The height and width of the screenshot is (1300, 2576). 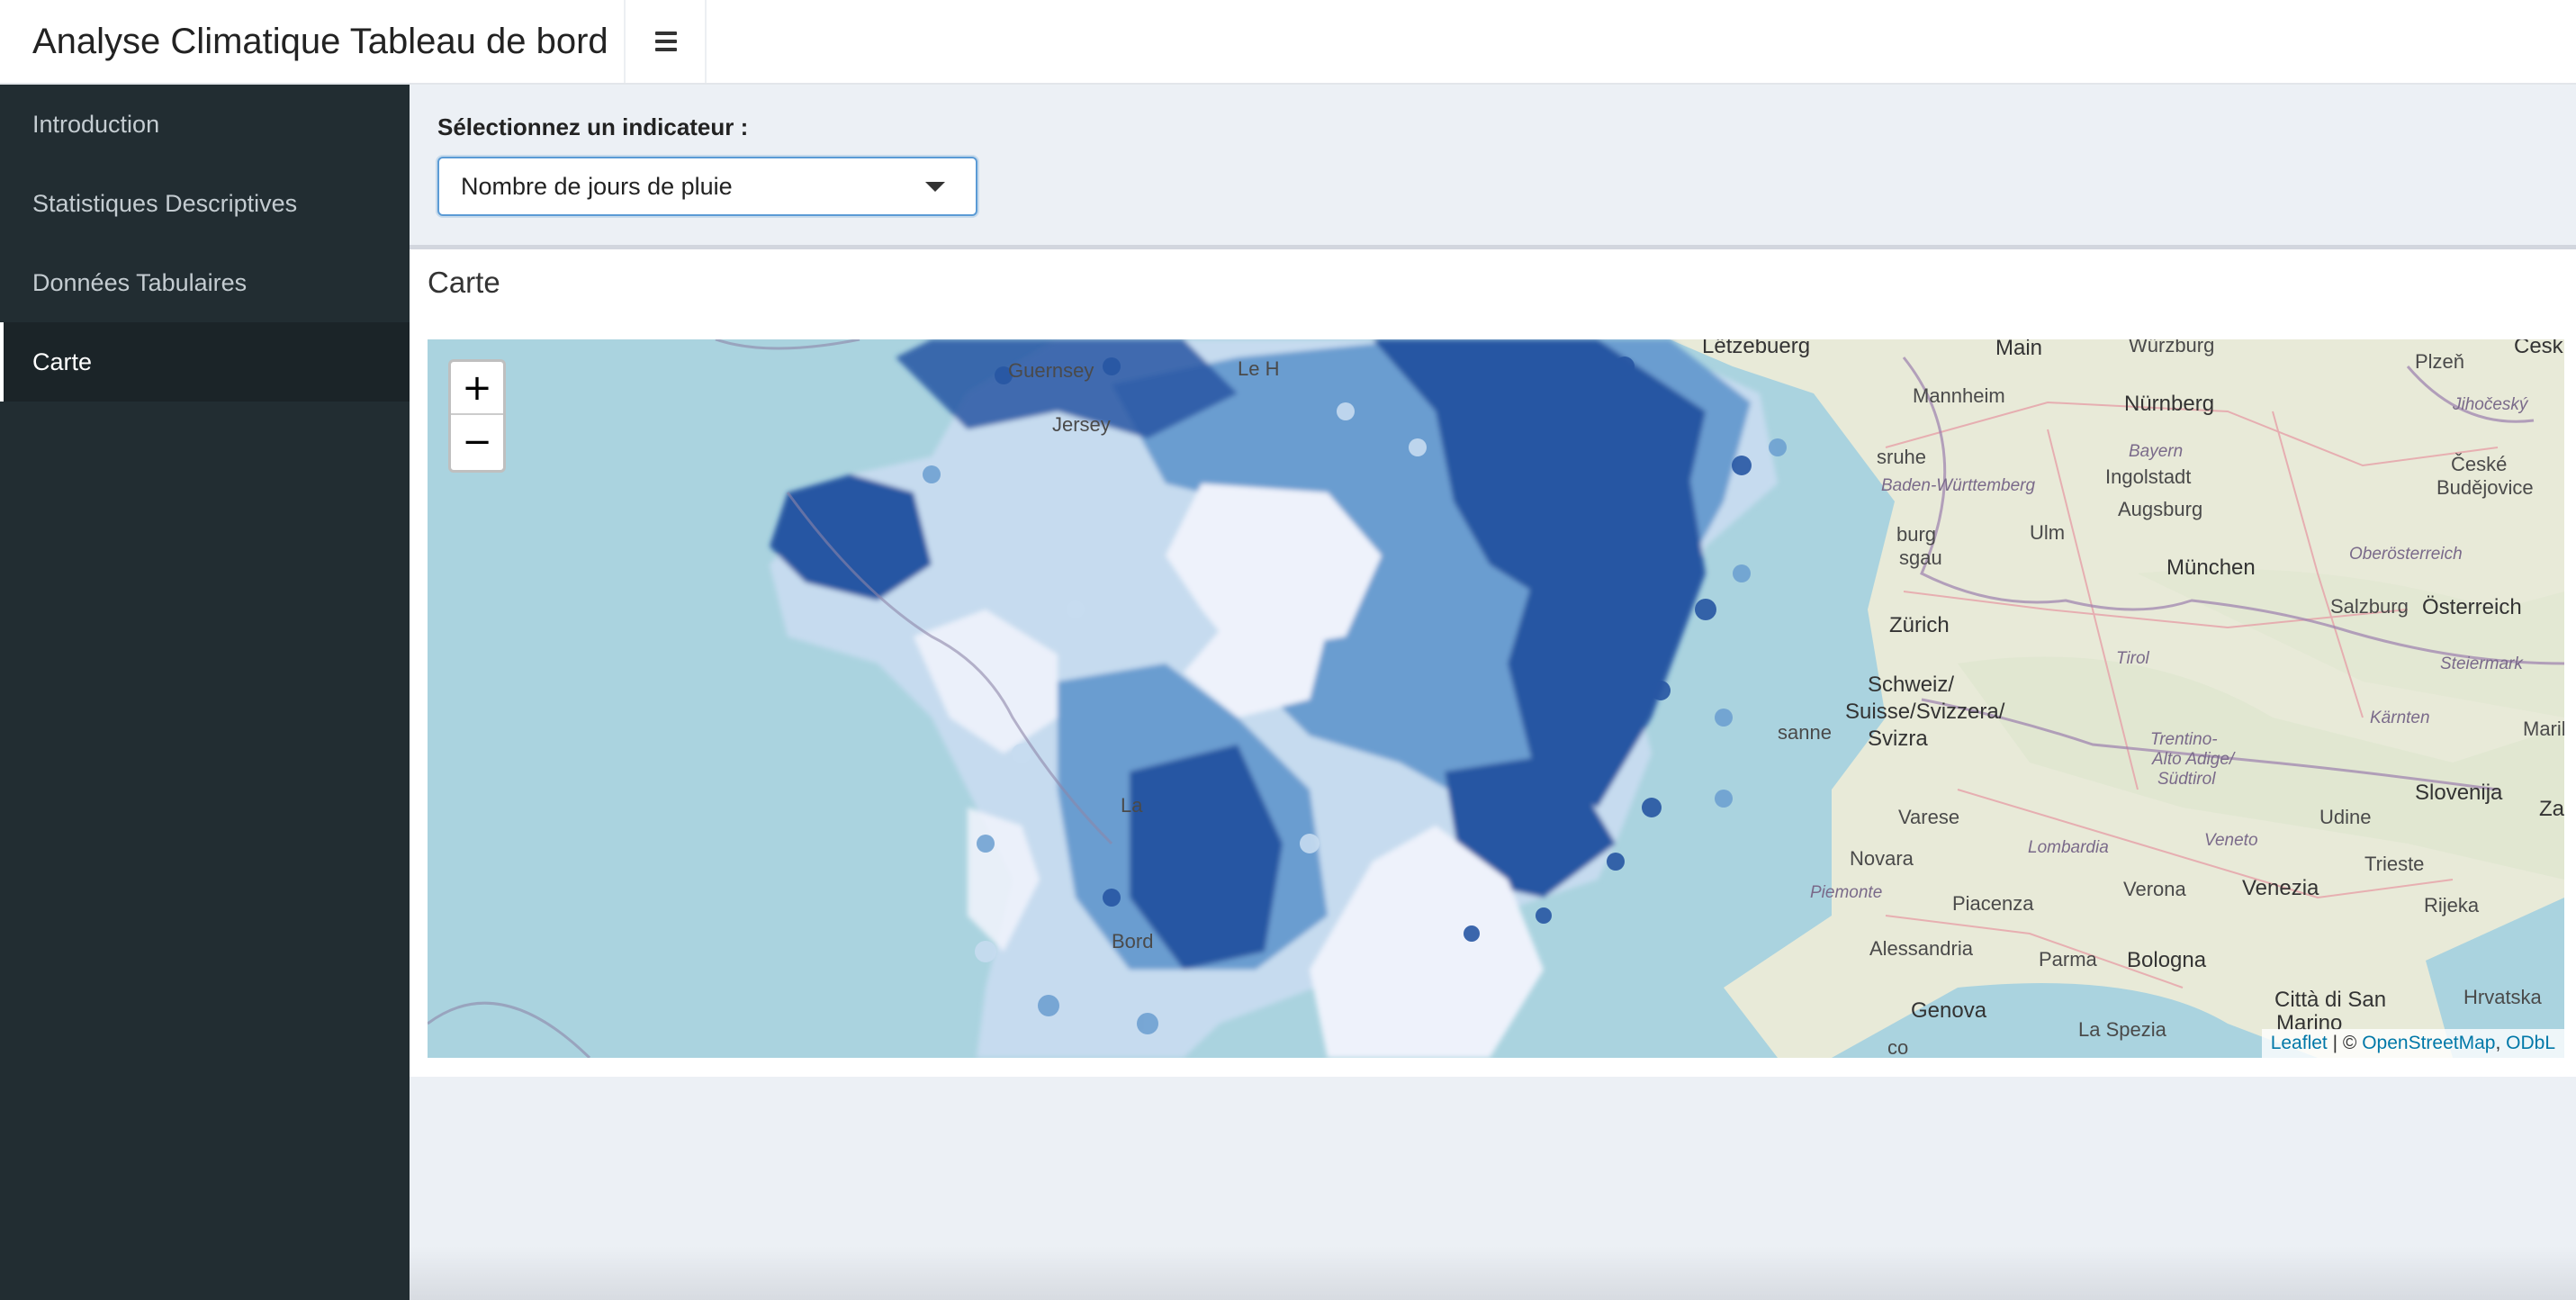 I want to click on map-label-schweiz: Schweiz/, so click(x=1911, y=685).